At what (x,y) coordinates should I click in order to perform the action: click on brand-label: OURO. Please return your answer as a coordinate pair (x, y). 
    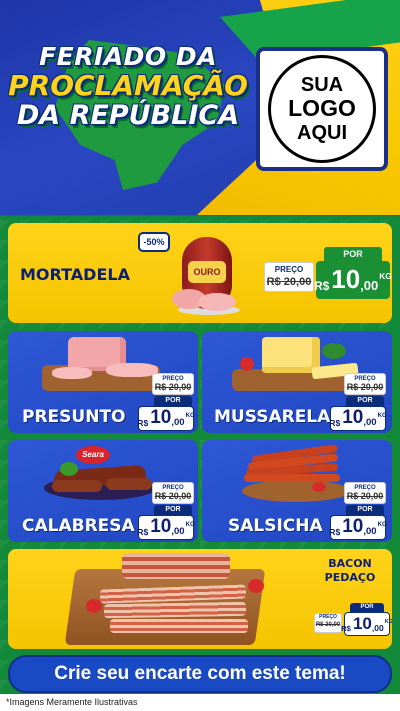
    Looking at the image, I should click on (207, 272).